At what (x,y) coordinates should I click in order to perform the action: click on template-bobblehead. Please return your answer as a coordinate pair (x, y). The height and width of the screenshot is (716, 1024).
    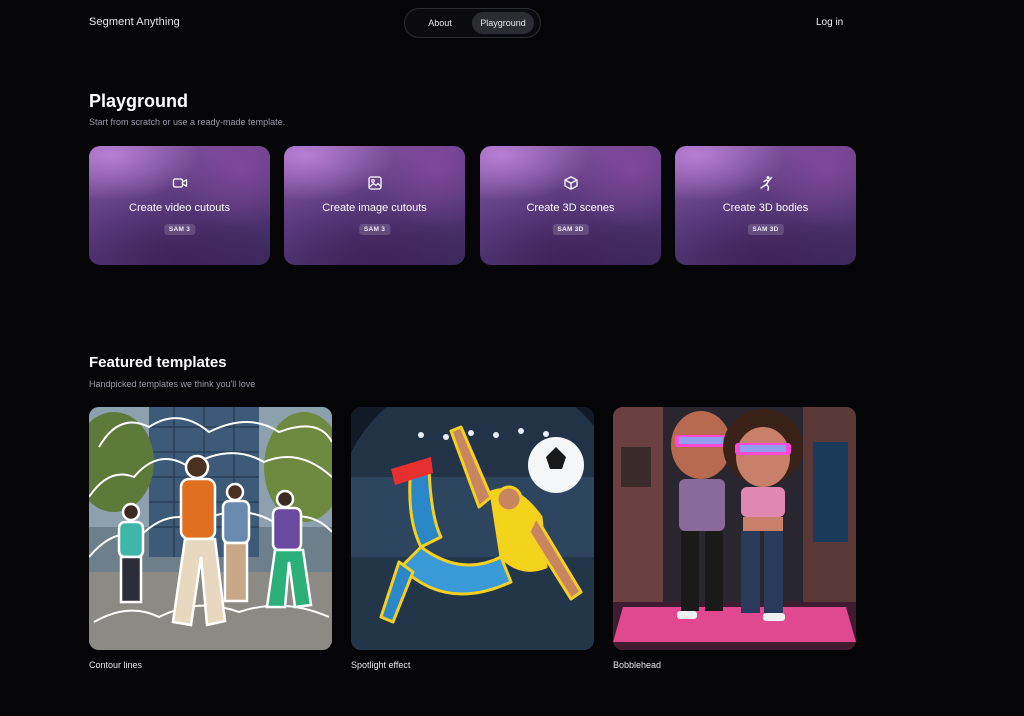
    Looking at the image, I should click on (734, 528).